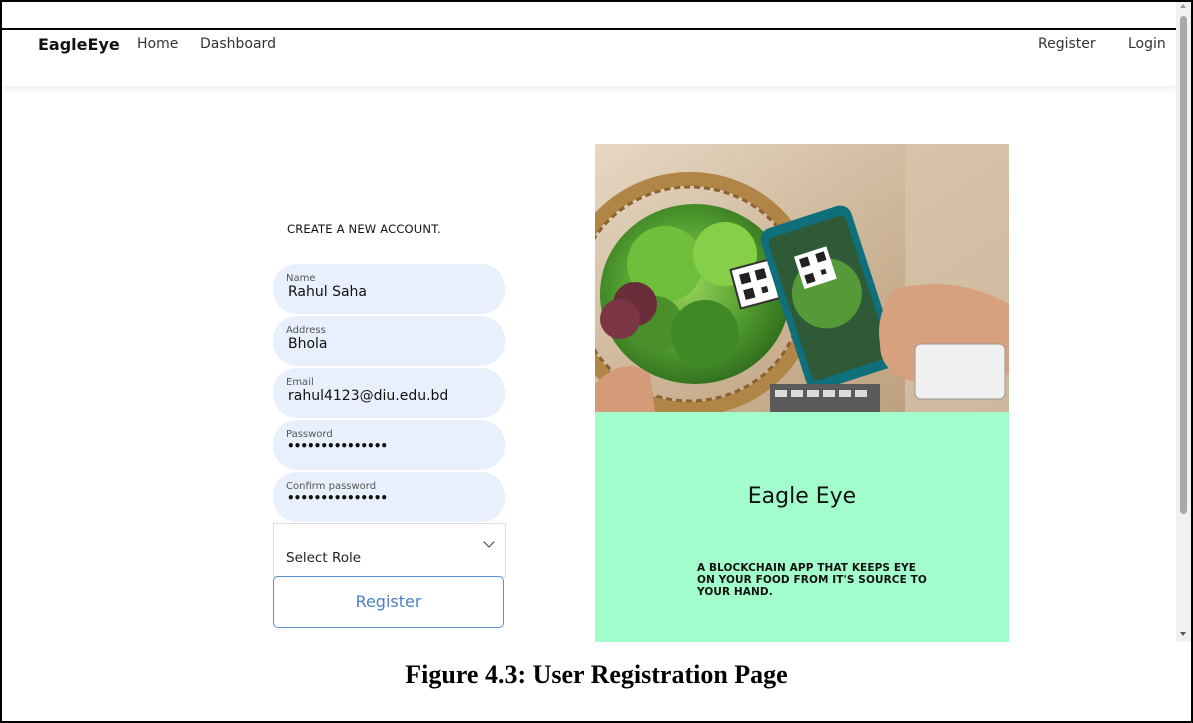  What do you see at coordinates (337, 498) in the screenshot?
I see `confirm-password-value: •••••••••••••••` at bounding box center [337, 498].